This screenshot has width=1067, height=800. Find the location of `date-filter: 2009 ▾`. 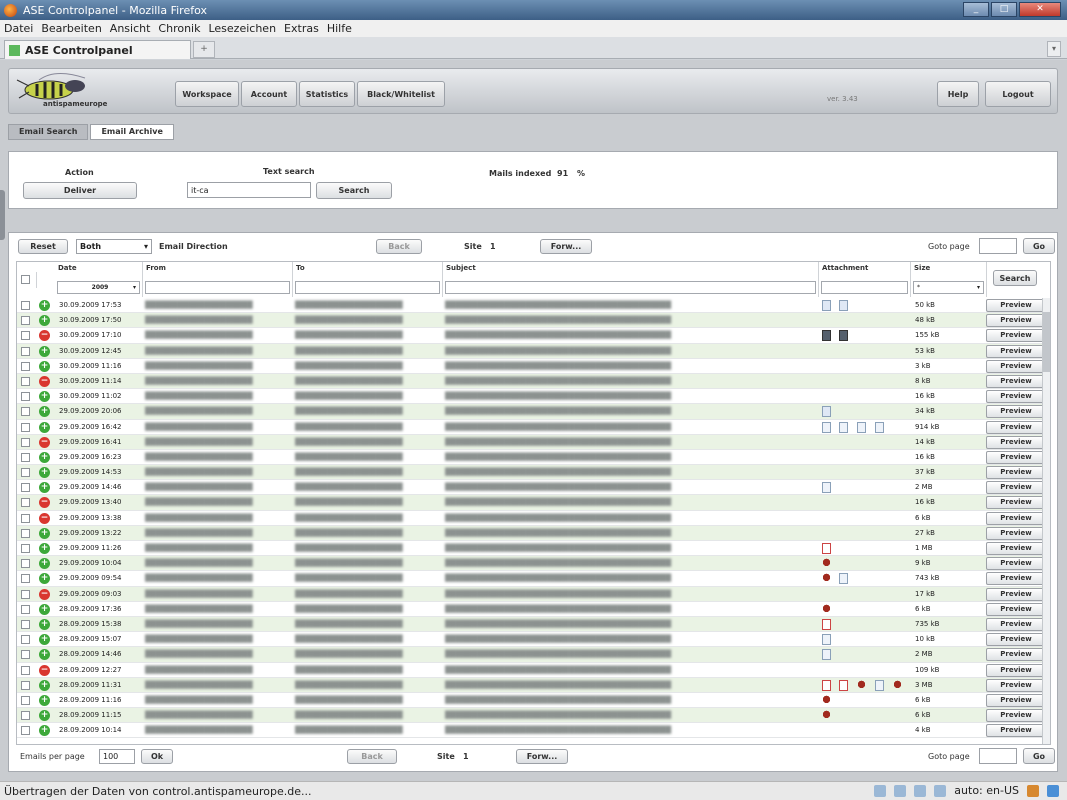

date-filter: 2009 ▾ is located at coordinates (99, 288).